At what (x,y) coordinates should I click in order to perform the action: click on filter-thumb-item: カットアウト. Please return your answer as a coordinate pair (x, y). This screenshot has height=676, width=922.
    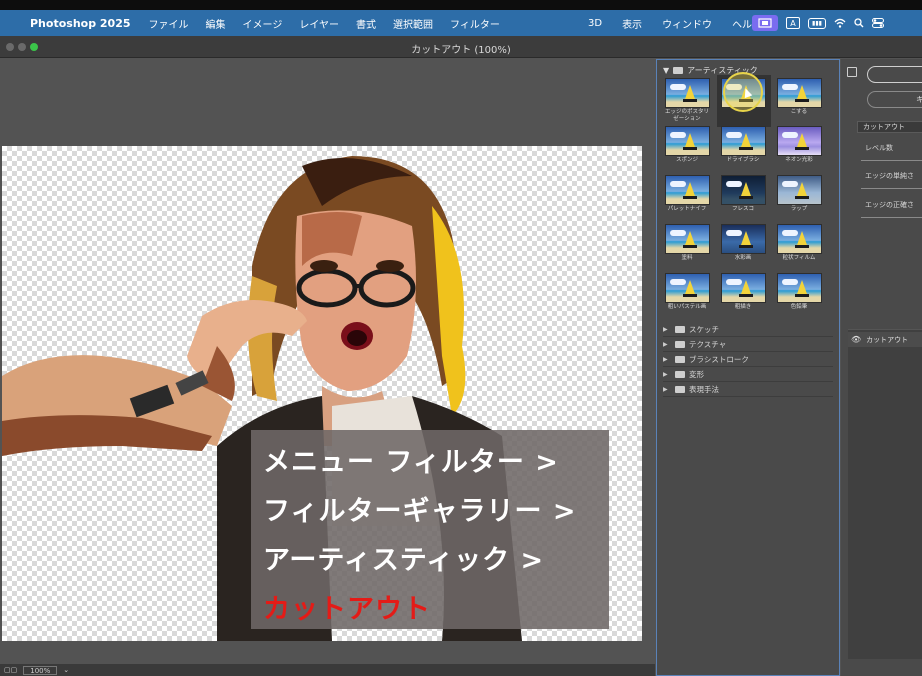
    Looking at the image, I should click on (744, 99).